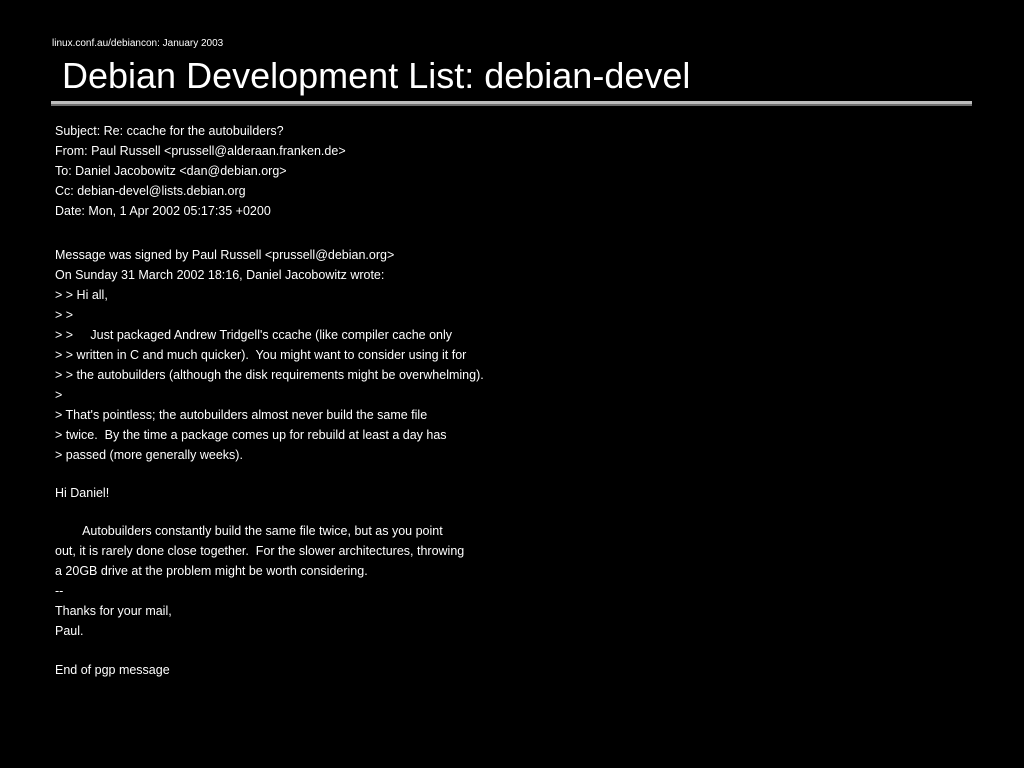  Describe the element at coordinates (59, 395) in the screenshot. I see `quote-line: >` at that location.